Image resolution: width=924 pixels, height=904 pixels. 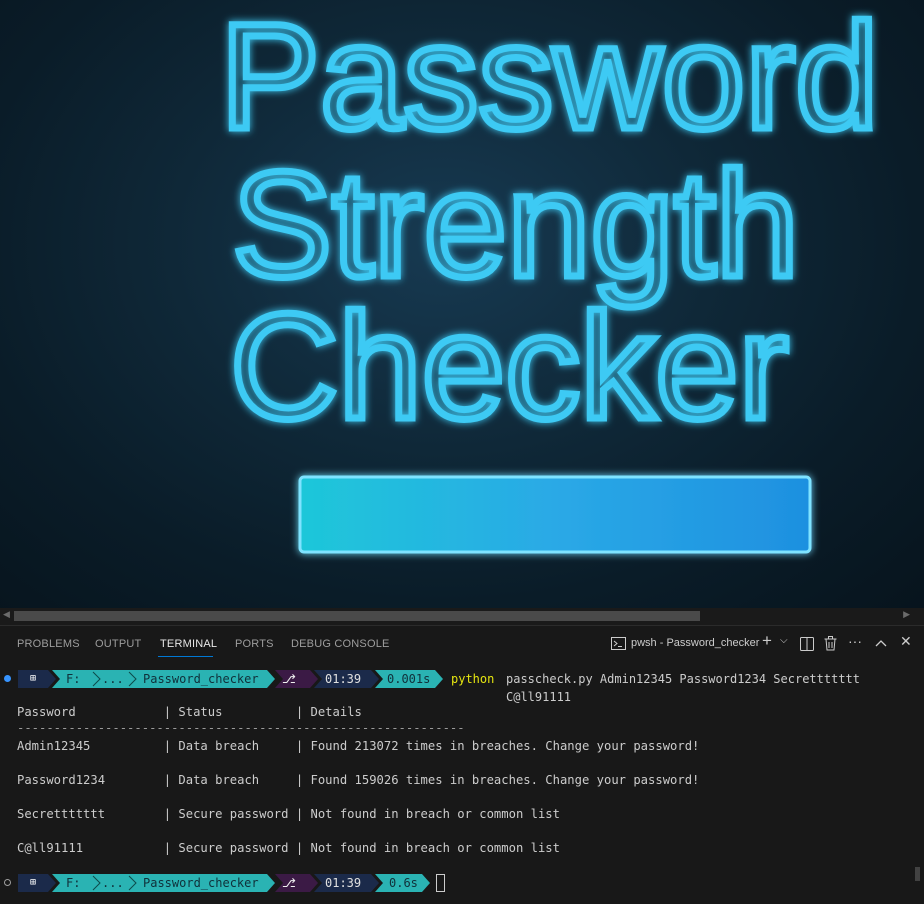 What do you see at coordinates (618, 643) in the screenshot?
I see `terminal-icon` at bounding box center [618, 643].